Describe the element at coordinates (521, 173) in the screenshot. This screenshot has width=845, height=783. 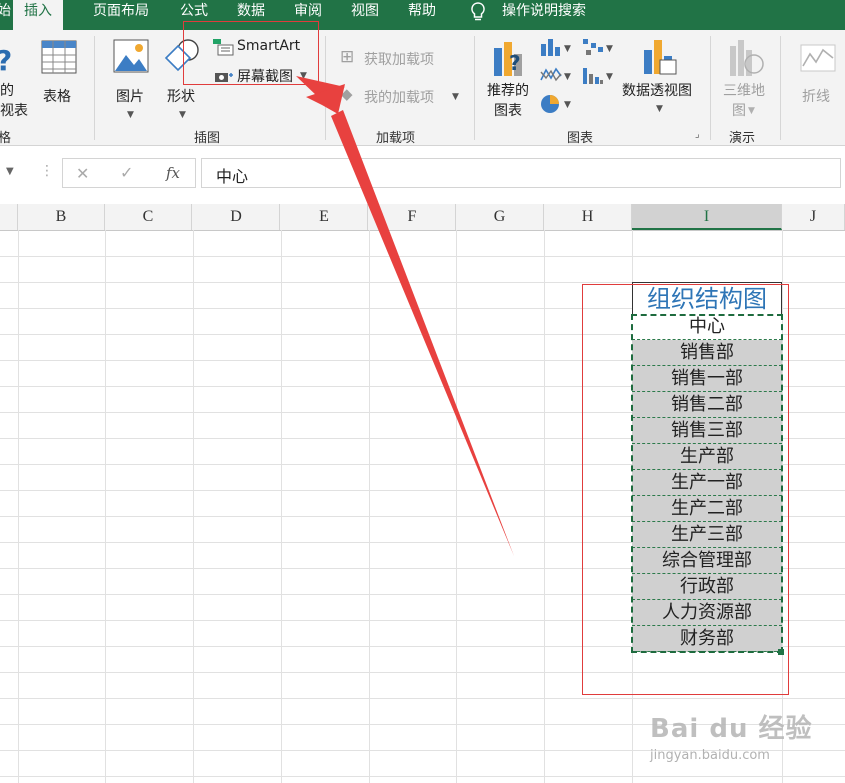
I see `formula-input: 中心` at that location.